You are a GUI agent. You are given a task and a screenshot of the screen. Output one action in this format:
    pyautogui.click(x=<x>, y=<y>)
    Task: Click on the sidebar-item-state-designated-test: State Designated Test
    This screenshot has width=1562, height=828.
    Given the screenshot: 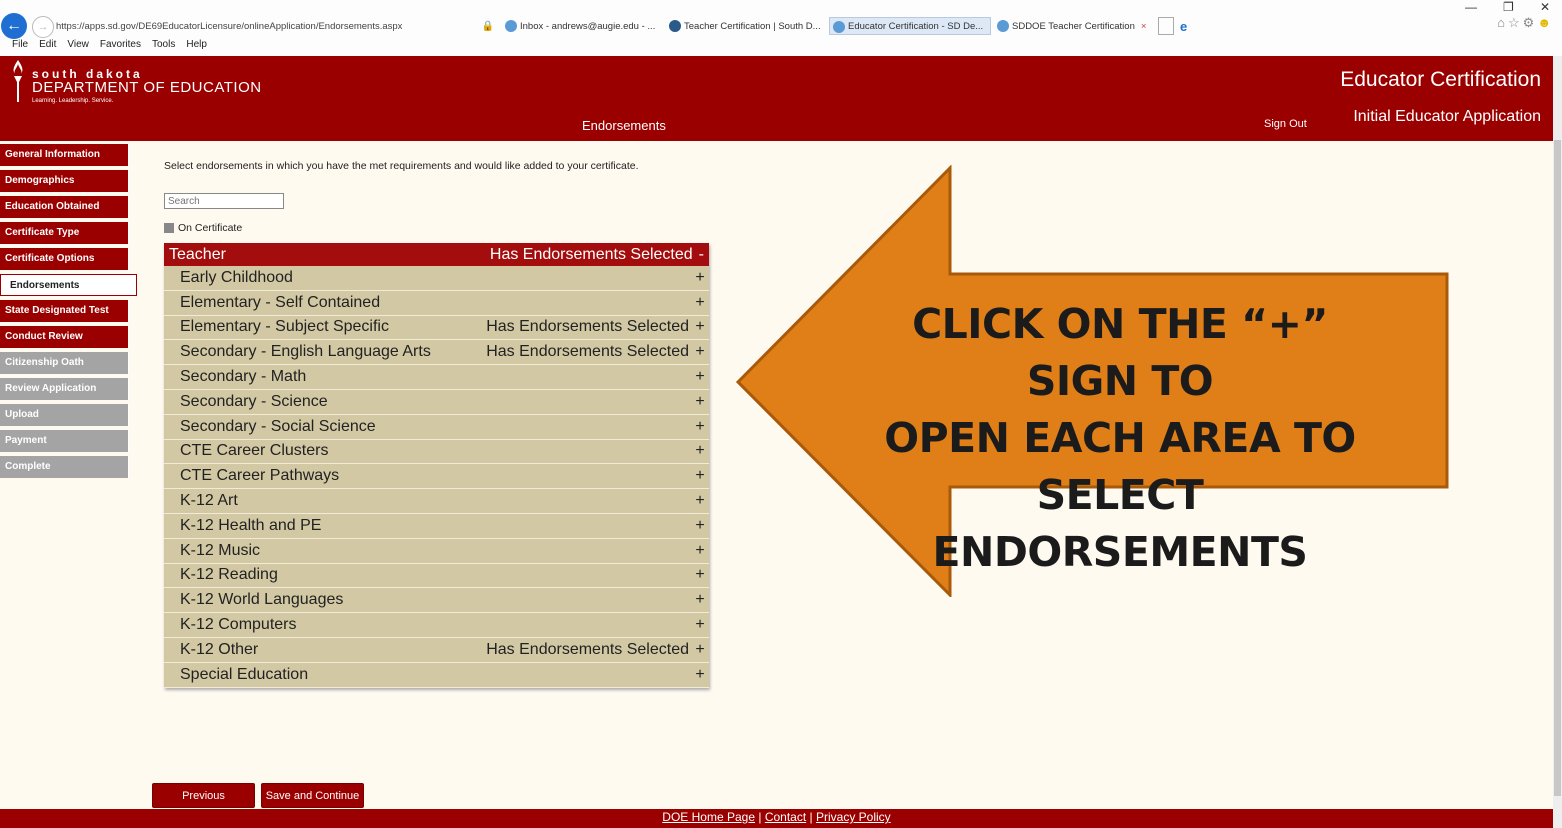 What is the action you would take?
    pyautogui.click(x=64, y=311)
    